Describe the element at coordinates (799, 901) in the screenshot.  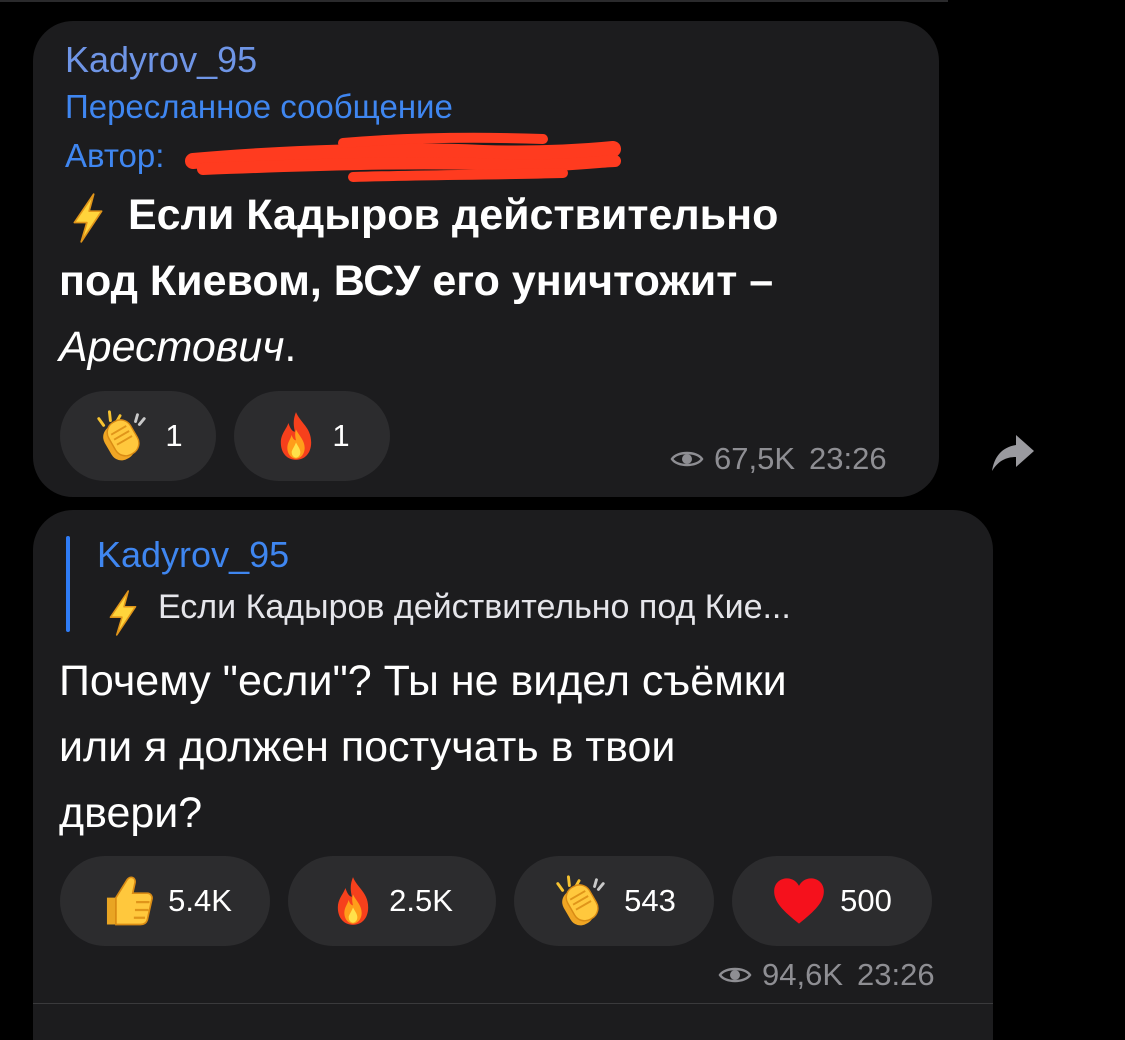
I see `heart-icon` at that location.